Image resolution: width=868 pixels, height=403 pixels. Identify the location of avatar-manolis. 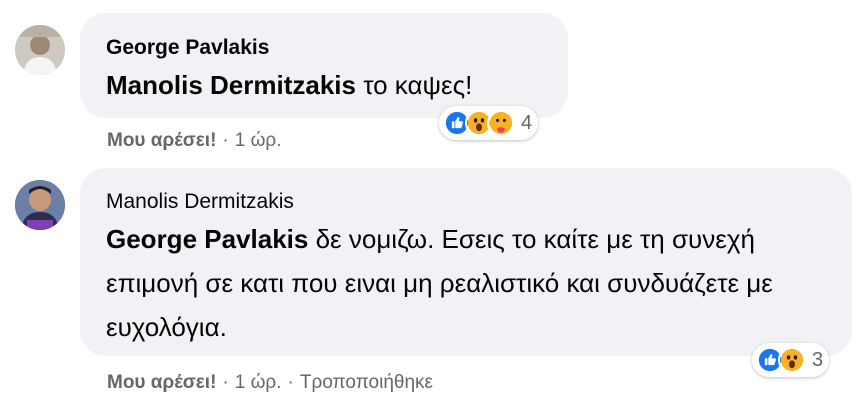
(40, 205).